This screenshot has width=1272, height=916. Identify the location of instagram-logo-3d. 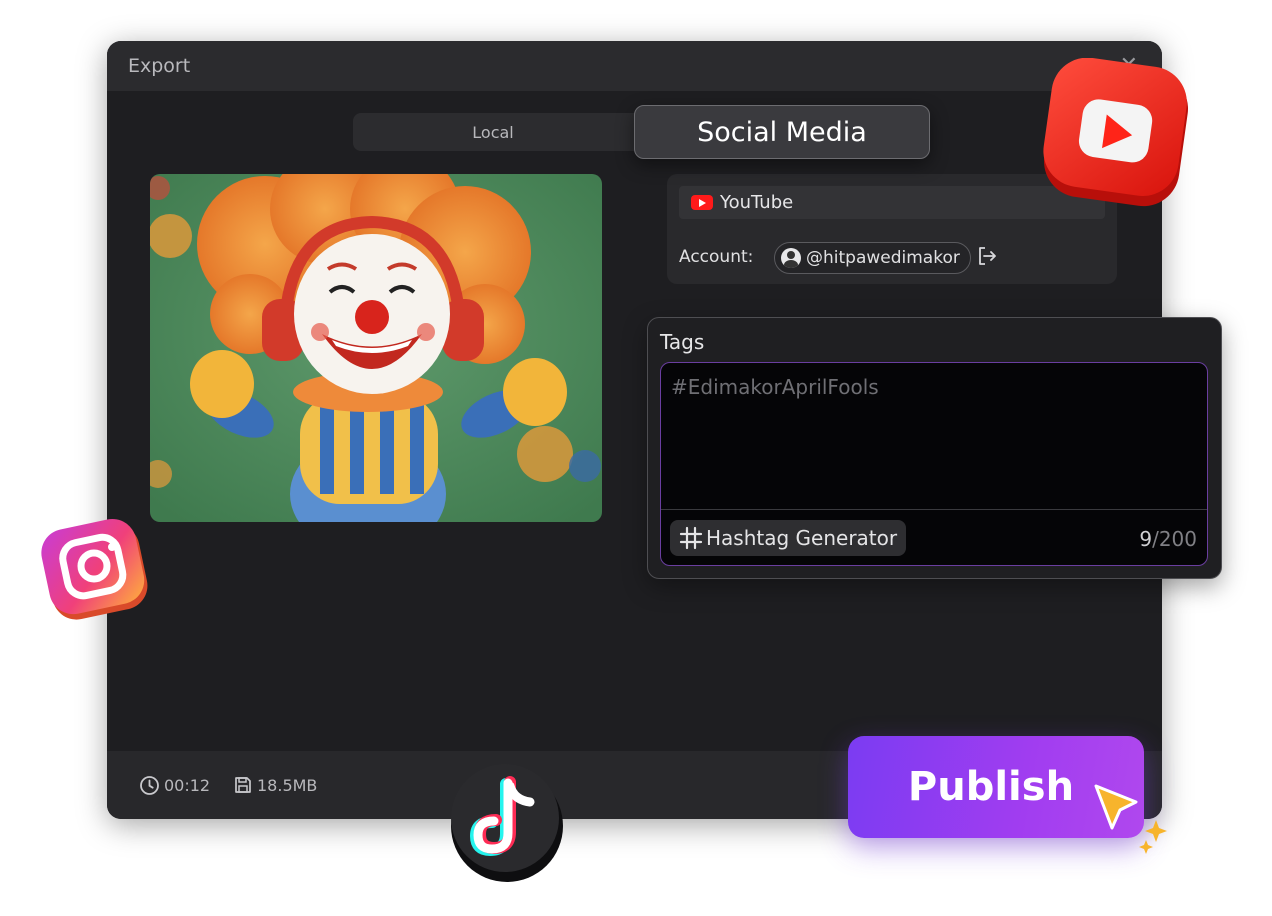
(94, 569).